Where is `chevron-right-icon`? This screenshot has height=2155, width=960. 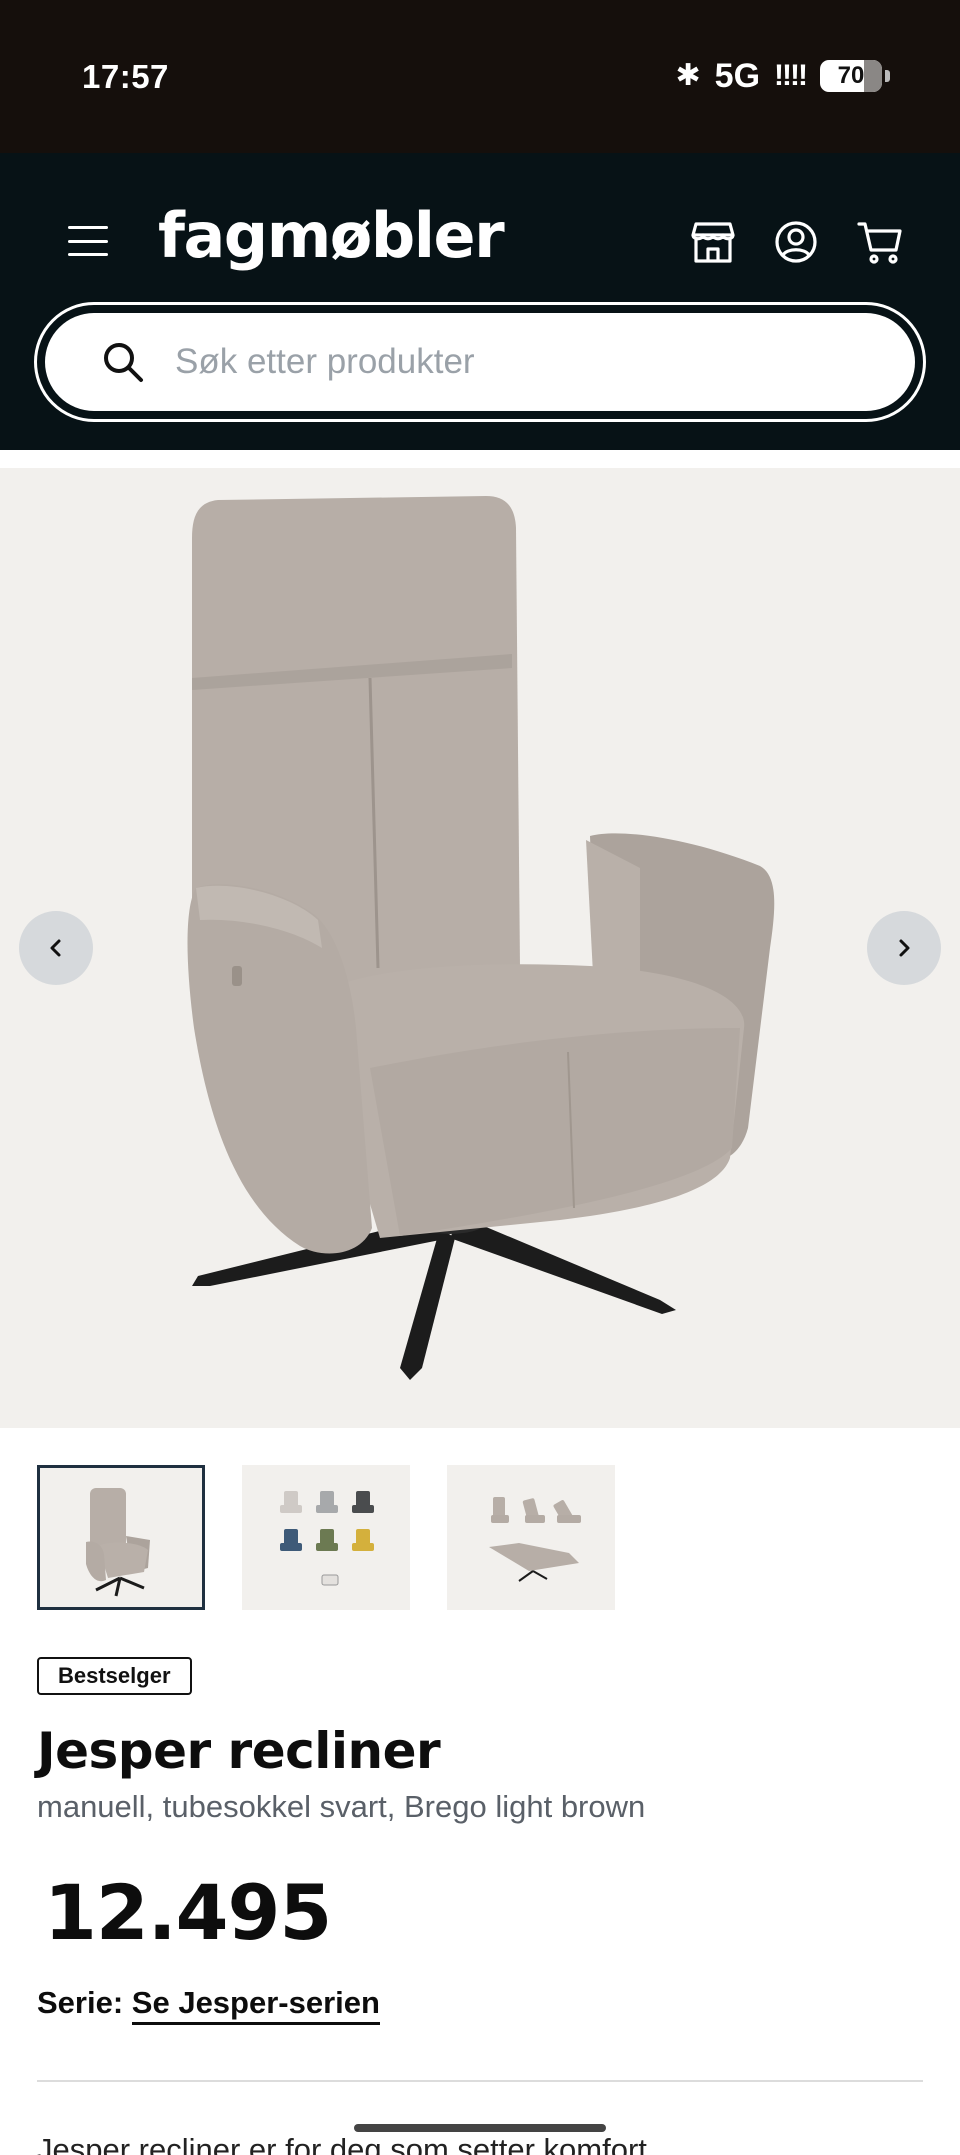
chevron-right-icon is located at coordinates (904, 948).